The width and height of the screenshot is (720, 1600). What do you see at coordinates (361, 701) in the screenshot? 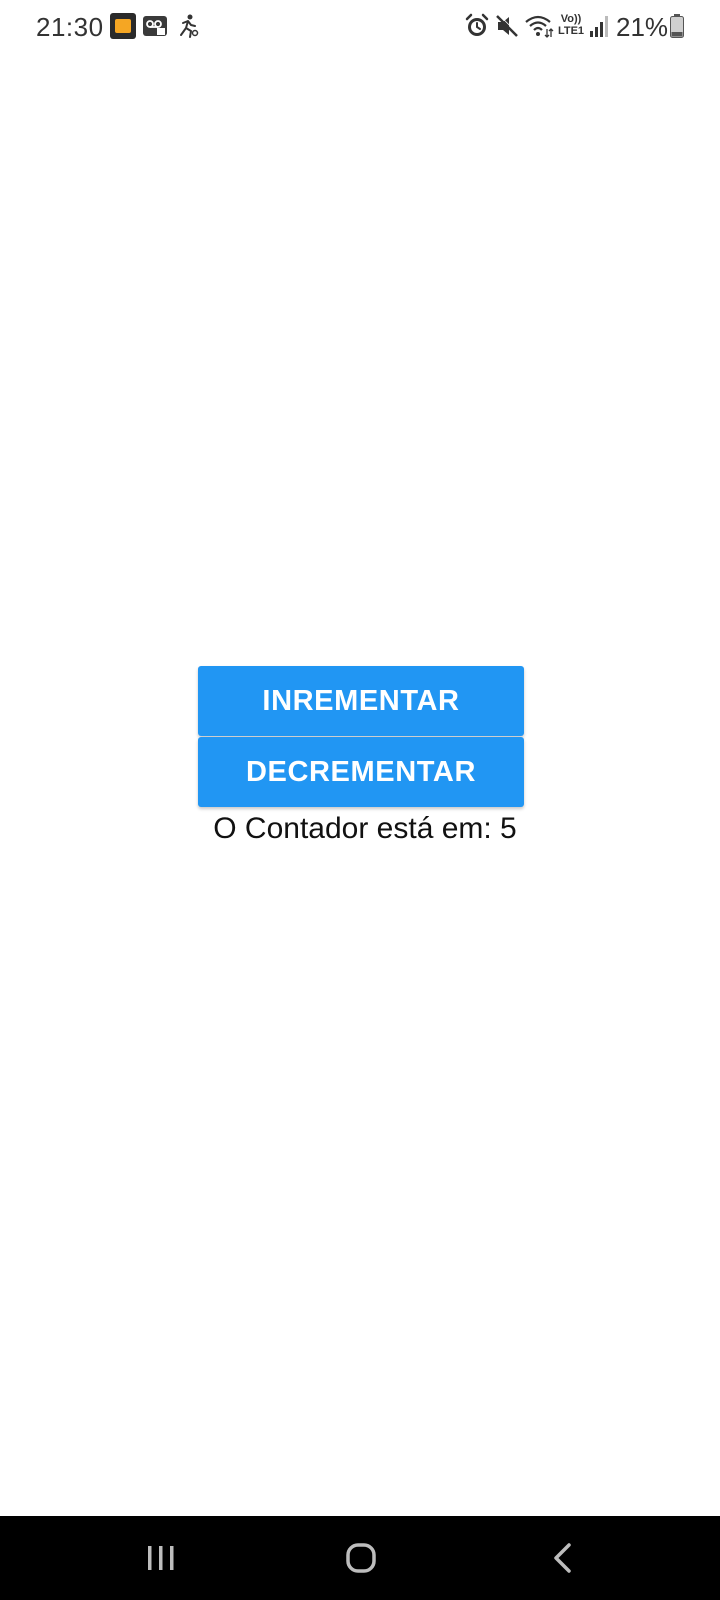
I see `increment-button: INREMENTAR` at bounding box center [361, 701].